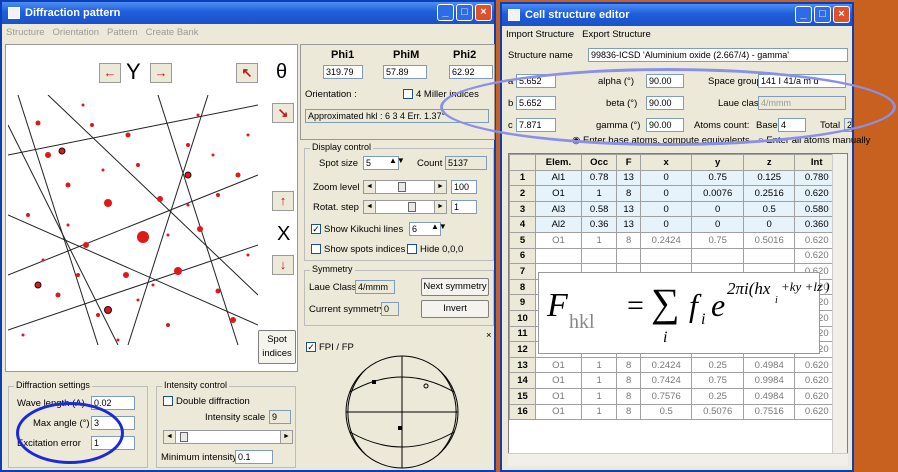 The width and height of the screenshot is (898, 472). I want to click on table-cell: 0.7424, so click(666, 380).